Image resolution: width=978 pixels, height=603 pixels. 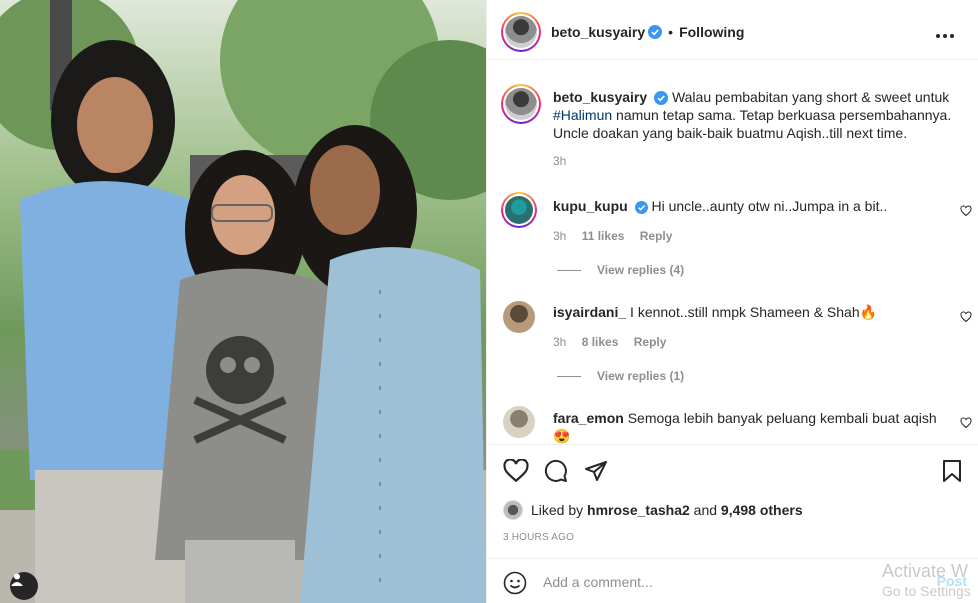 What do you see at coordinates (538, 537) in the screenshot?
I see `post-timestamp: 3 HOURS AGO` at bounding box center [538, 537].